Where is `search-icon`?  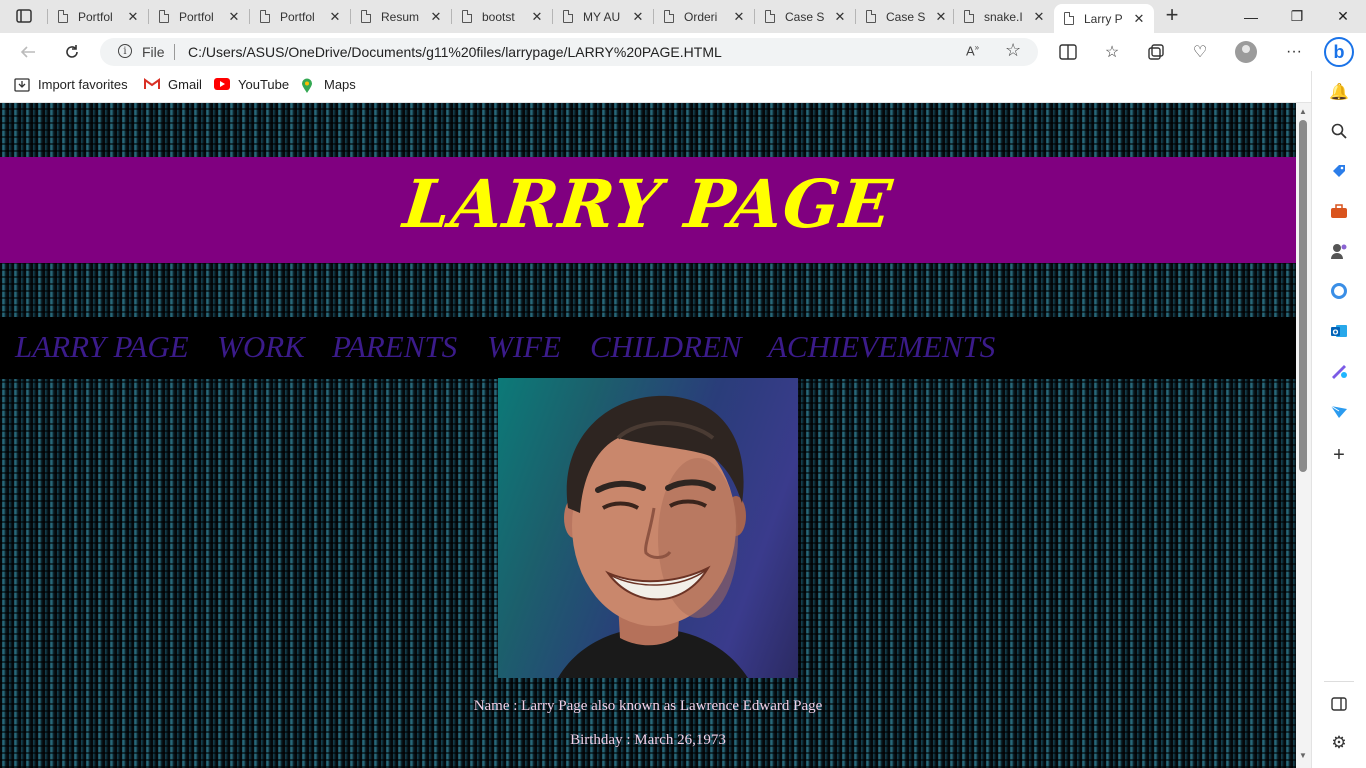
search-icon is located at coordinates (1339, 131).